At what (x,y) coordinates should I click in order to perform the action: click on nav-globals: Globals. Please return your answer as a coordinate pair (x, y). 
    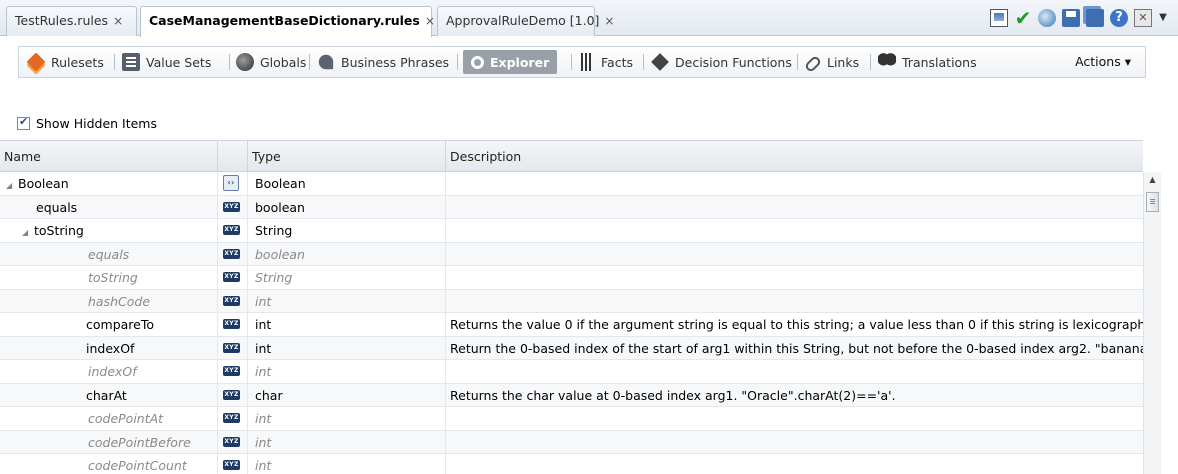
    Looking at the image, I should click on (271, 62).